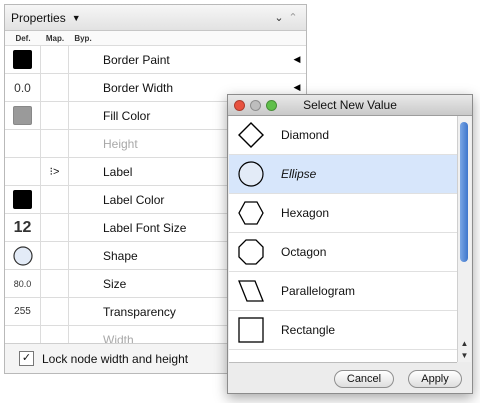 This screenshot has height=403, width=480. Describe the element at coordinates (155, 38) in the screenshot. I see `column-headers: Def. Map. Byp.` at that location.